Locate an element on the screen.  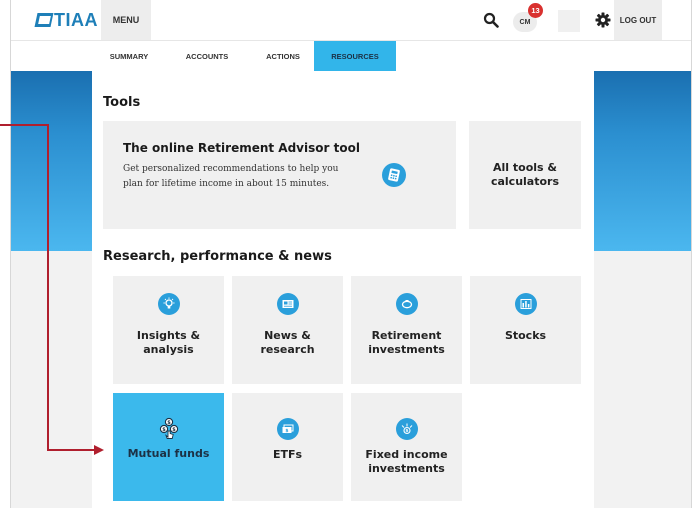
tab-accounts: ACCOUNTS is located at coordinates (207, 56).